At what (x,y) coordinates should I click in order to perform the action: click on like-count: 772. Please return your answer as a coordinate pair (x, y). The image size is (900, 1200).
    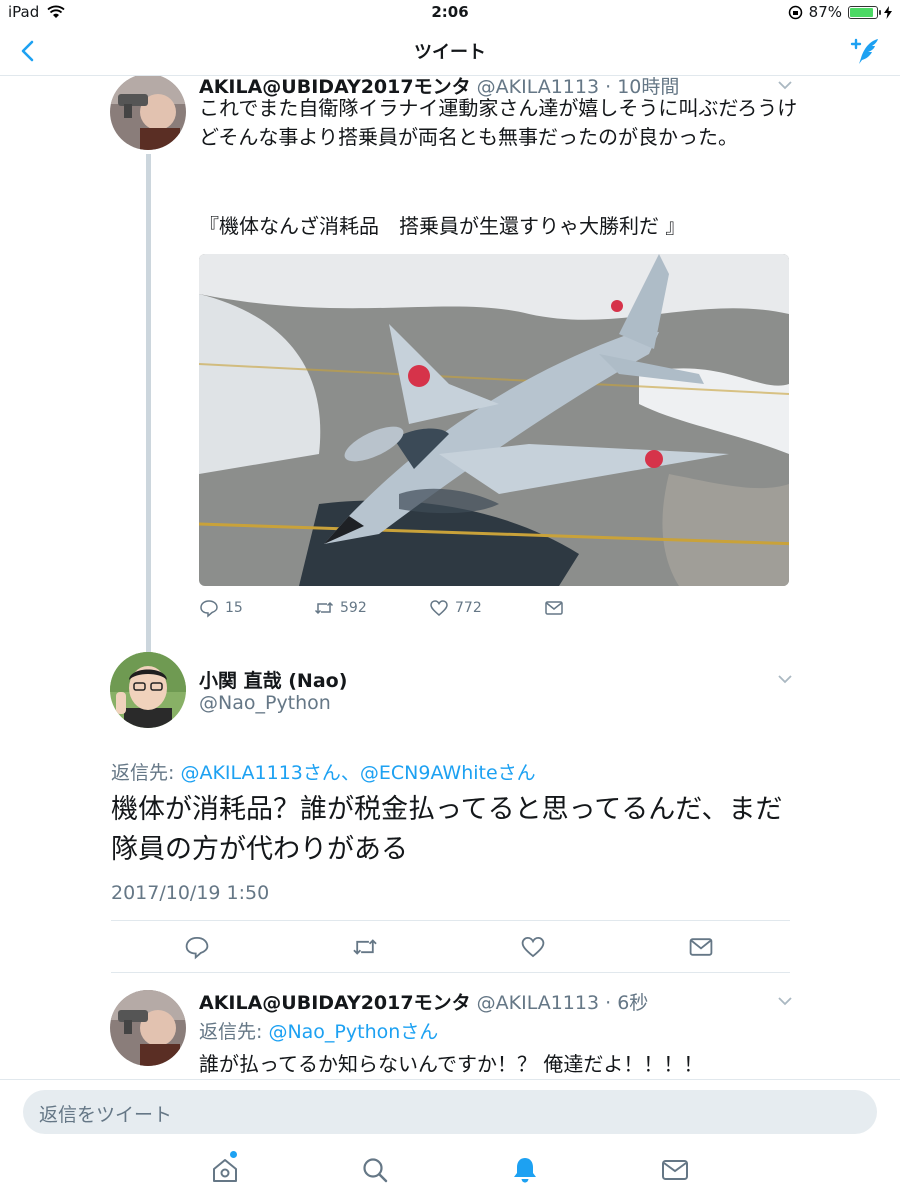
    Looking at the image, I should click on (468, 608).